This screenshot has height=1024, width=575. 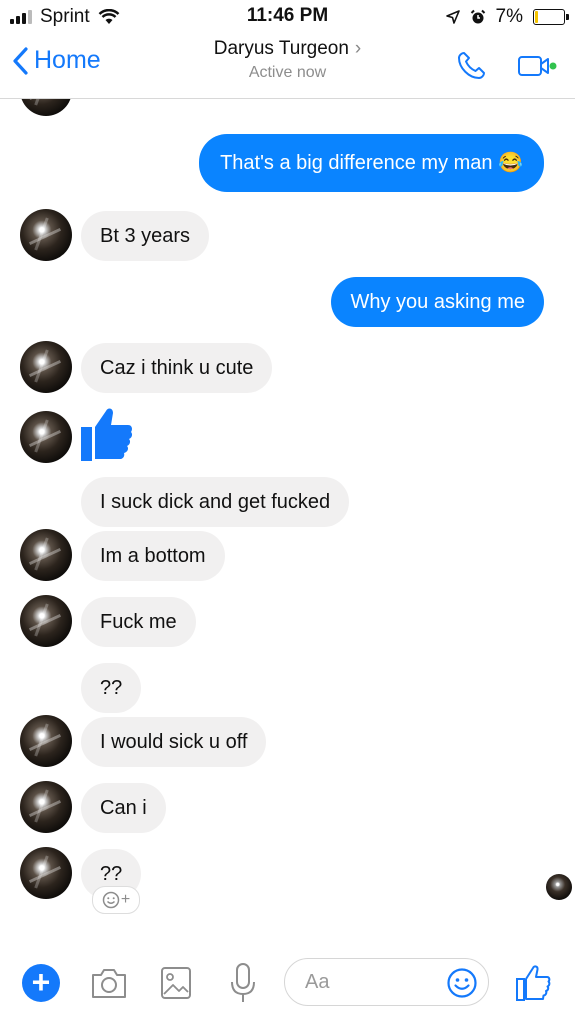 I want to click on message-bubble-incoming: Fuck me, so click(x=138, y=622).